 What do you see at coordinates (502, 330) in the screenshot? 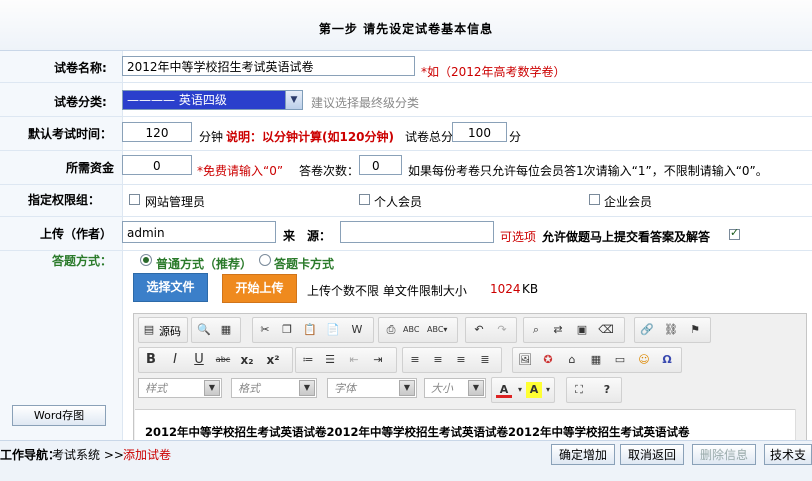
I see `redo-icon: ↷` at bounding box center [502, 330].